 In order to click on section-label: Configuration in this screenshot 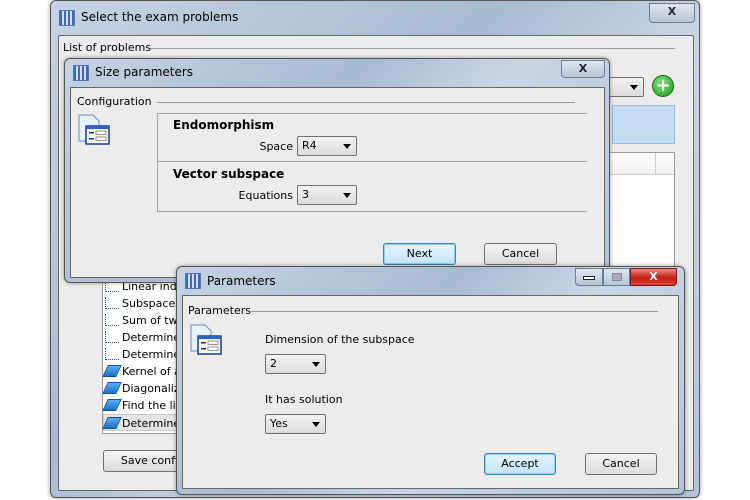, I will do `click(114, 101)`.